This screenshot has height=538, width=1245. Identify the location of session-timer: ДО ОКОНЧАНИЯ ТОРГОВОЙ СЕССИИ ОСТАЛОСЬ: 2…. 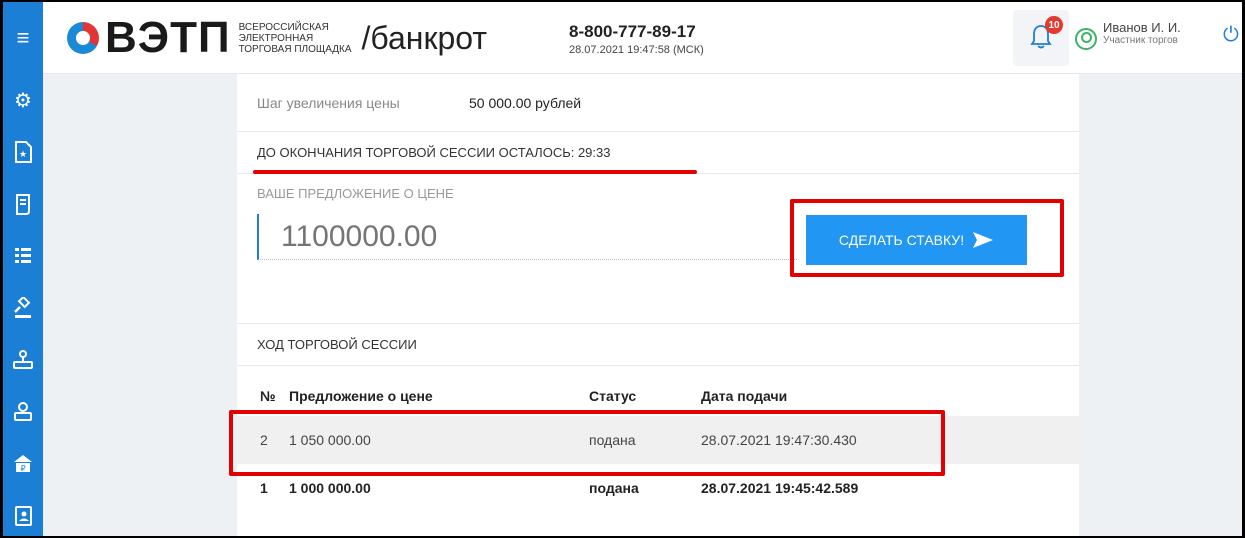
(658, 153).